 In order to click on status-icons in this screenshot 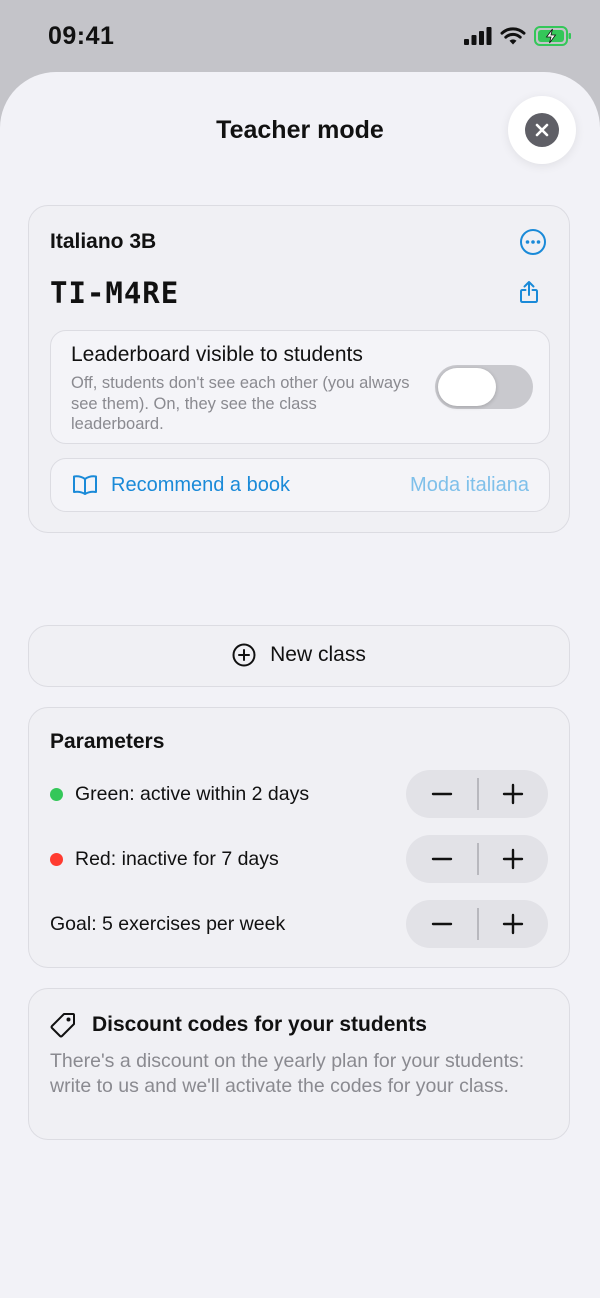, I will do `click(518, 36)`.